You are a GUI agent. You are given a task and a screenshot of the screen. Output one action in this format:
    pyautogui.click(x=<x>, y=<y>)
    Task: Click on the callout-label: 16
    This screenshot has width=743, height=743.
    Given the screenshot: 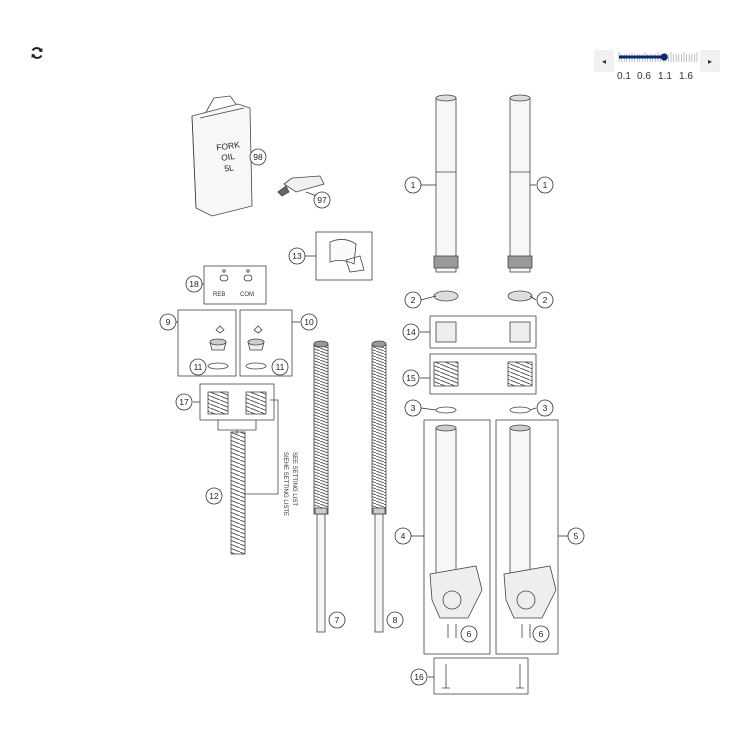 What is the action you would take?
    pyautogui.click(x=419, y=677)
    